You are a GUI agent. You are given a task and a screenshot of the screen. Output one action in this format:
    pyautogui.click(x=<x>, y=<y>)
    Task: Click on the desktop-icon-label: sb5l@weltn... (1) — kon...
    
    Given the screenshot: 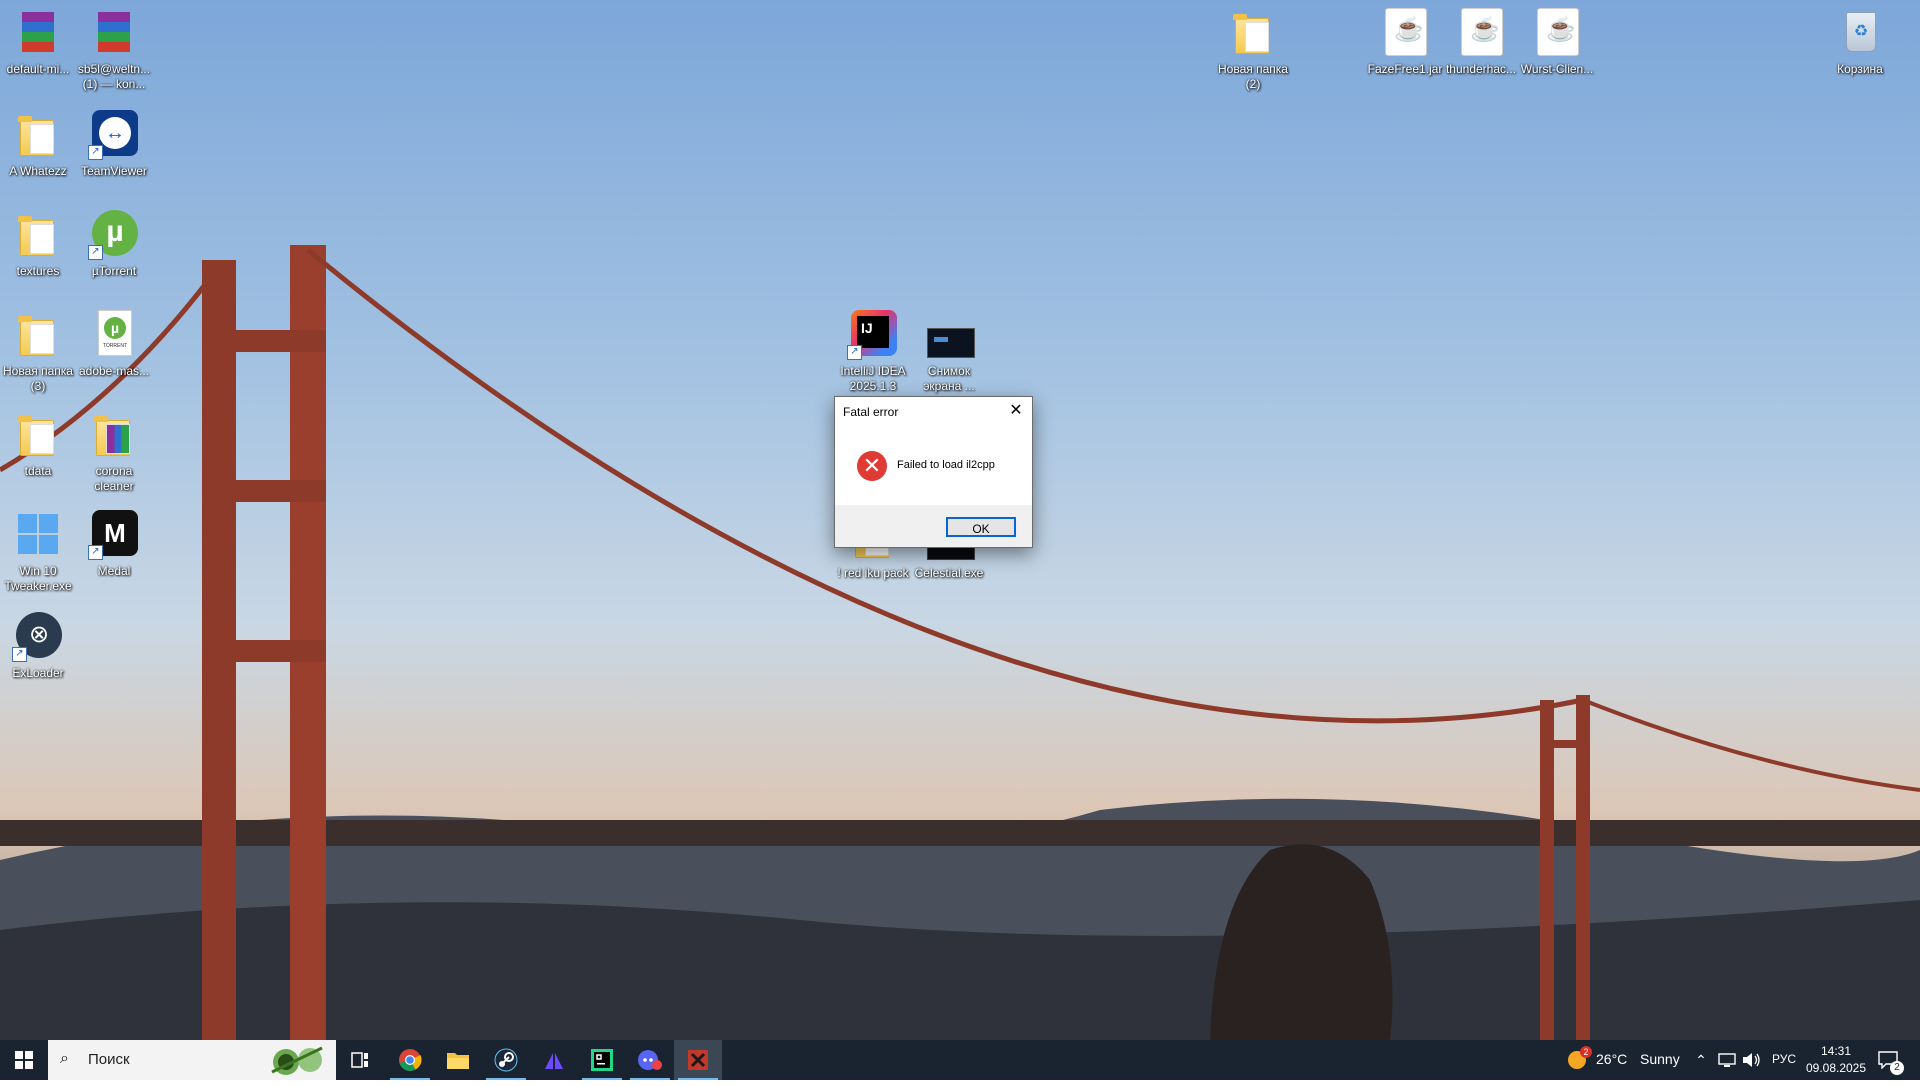 What is the action you would take?
    pyautogui.click(x=114, y=76)
    